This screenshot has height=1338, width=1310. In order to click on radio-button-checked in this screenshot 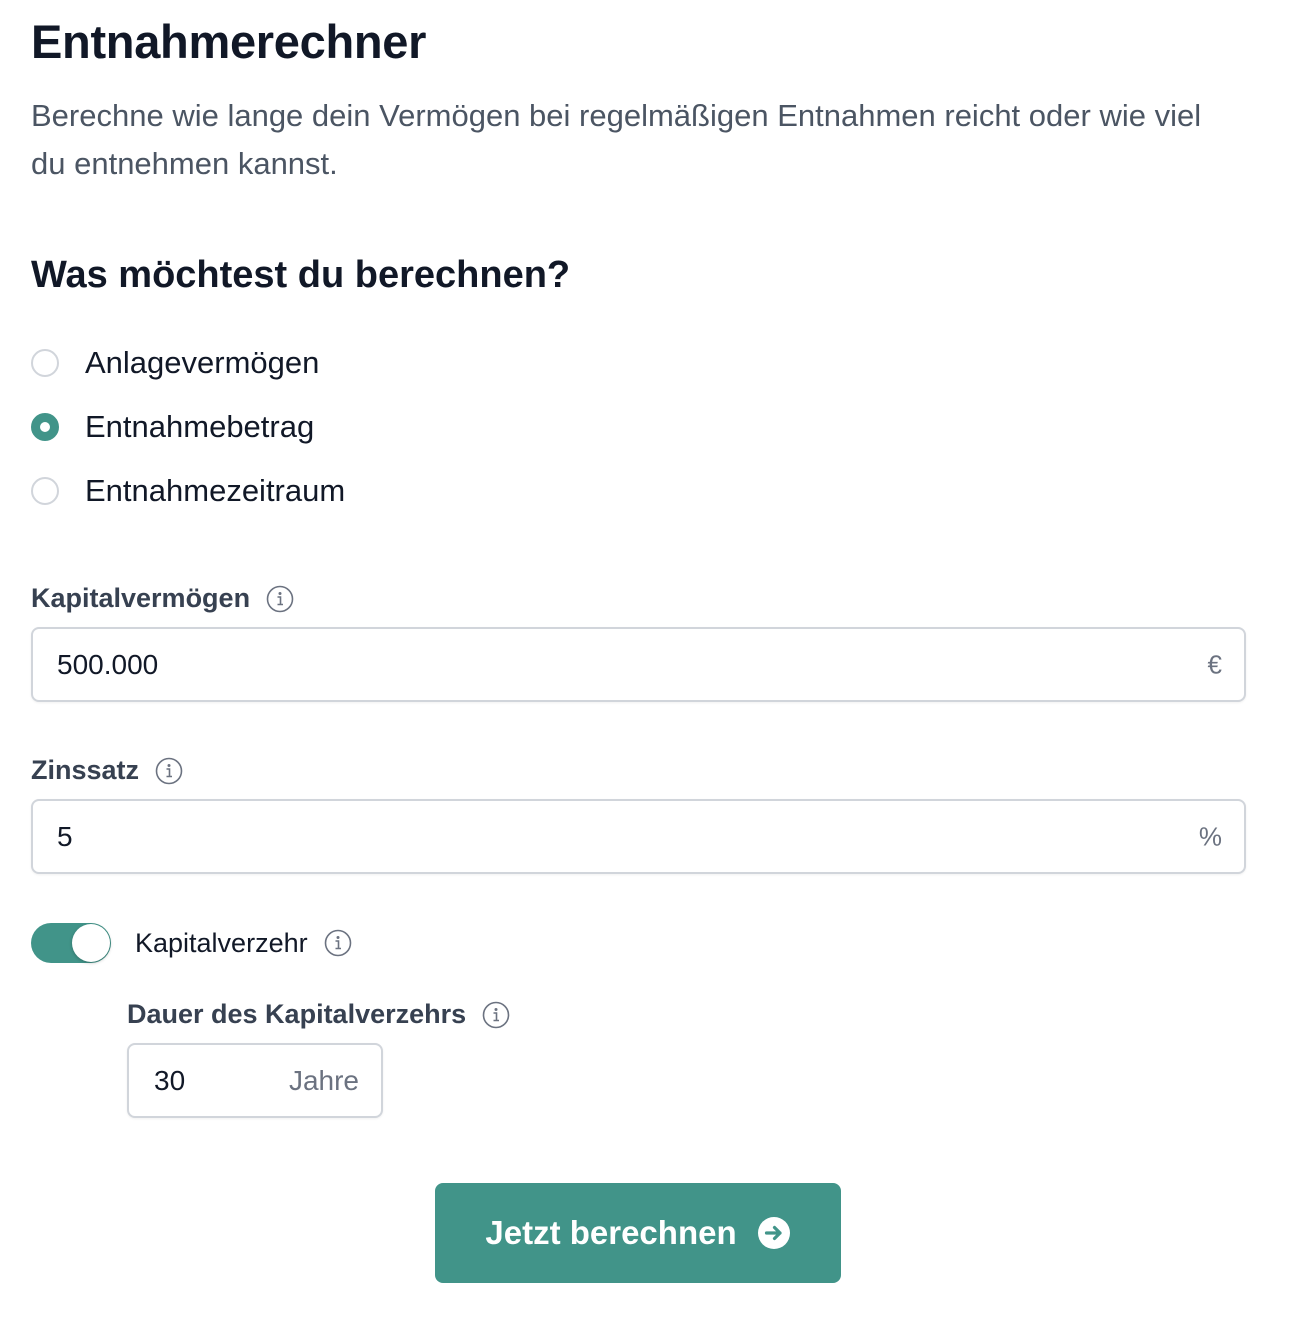, I will do `click(45, 427)`.